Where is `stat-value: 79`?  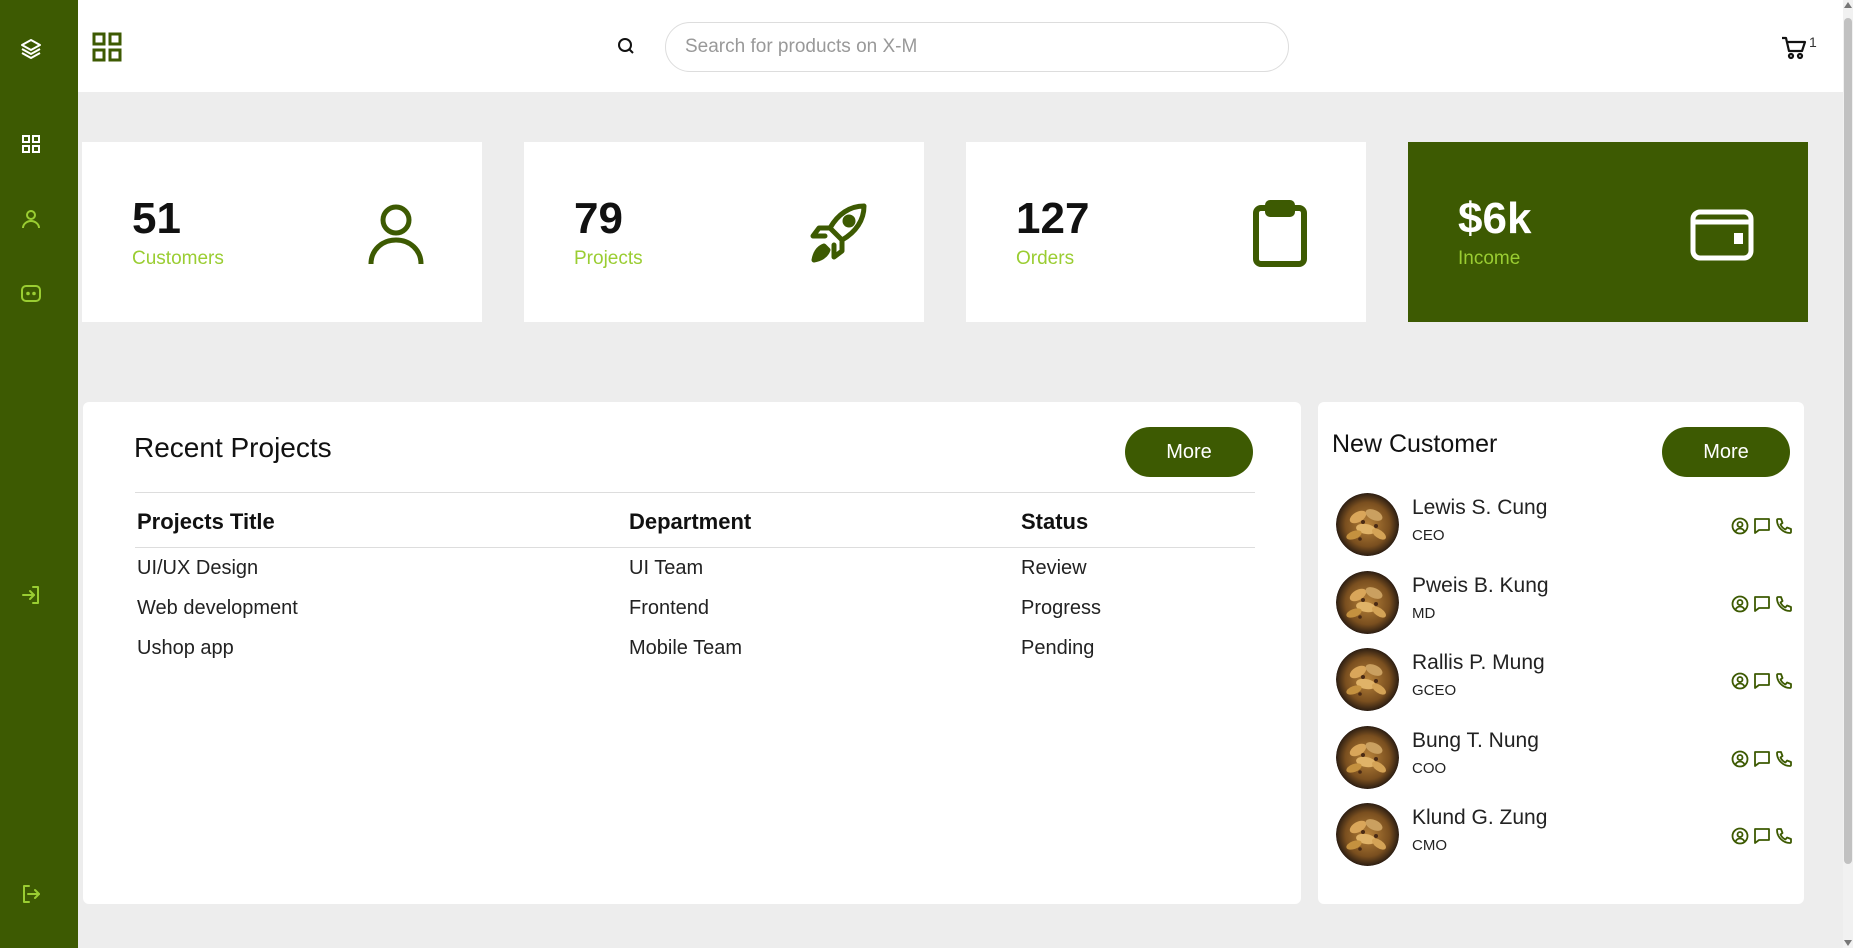
stat-value: 79 is located at coordinates (598, 218).